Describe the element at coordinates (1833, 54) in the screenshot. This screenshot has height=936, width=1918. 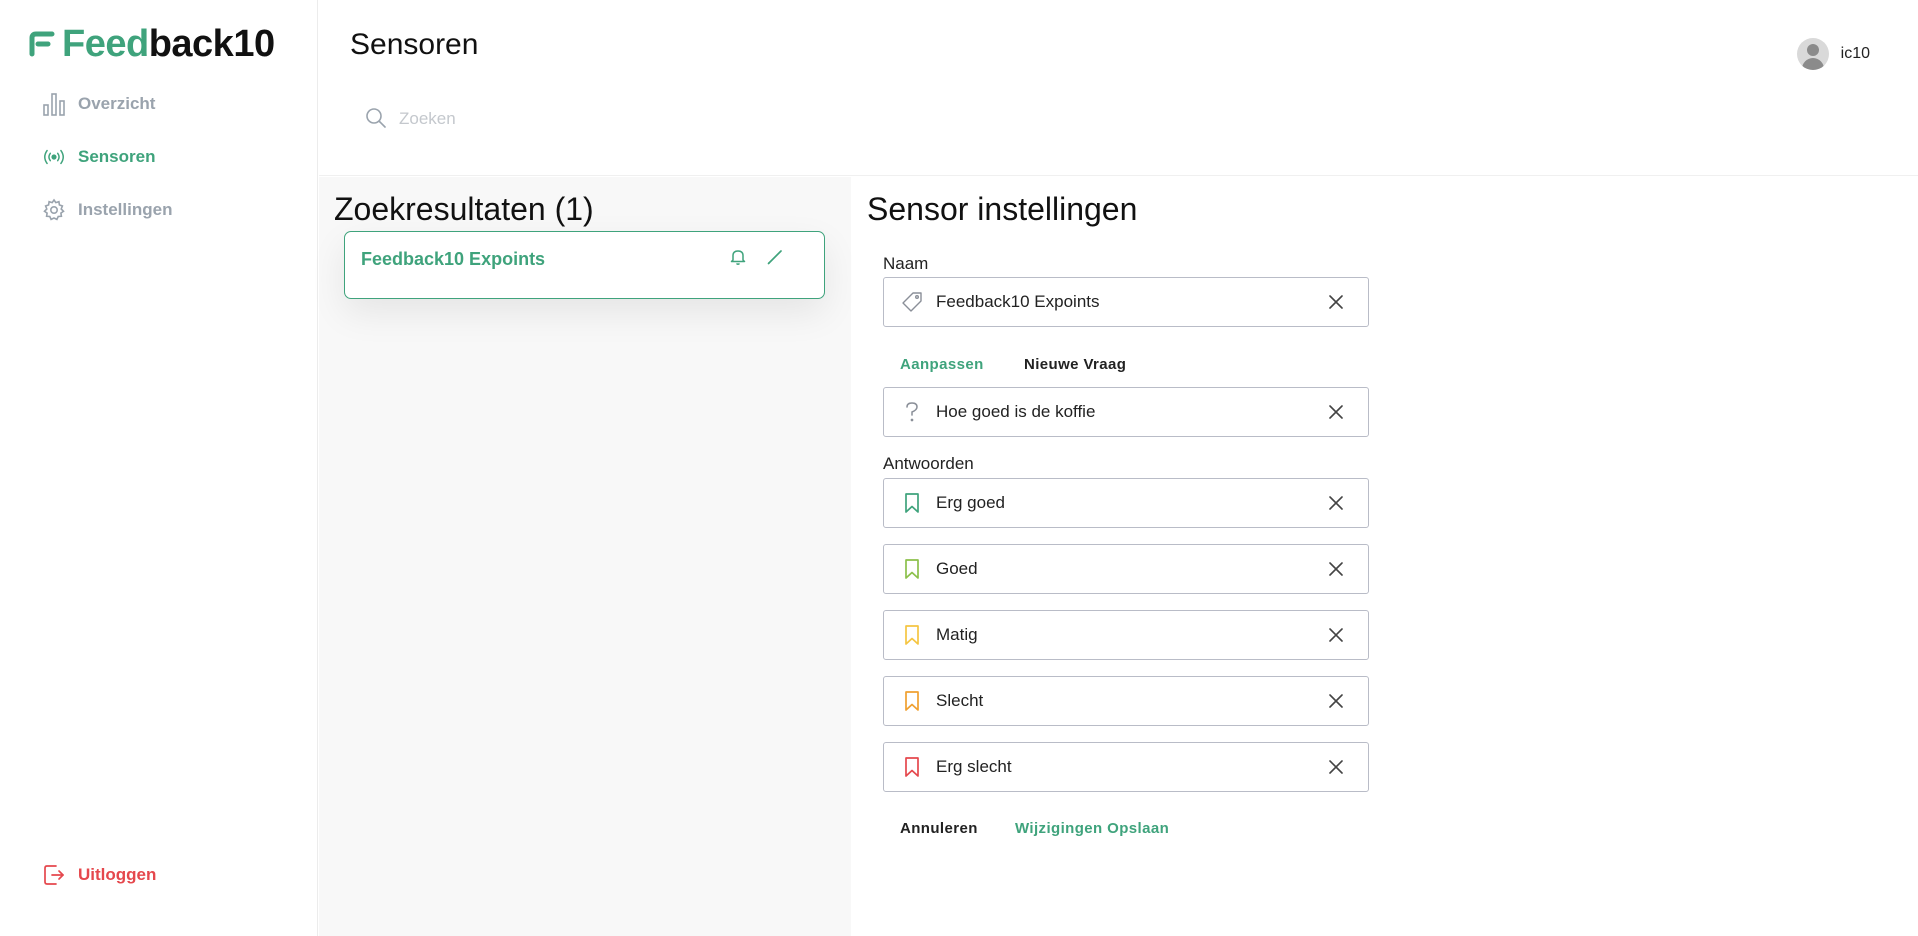
I see `user-menu: ic10` at that location.